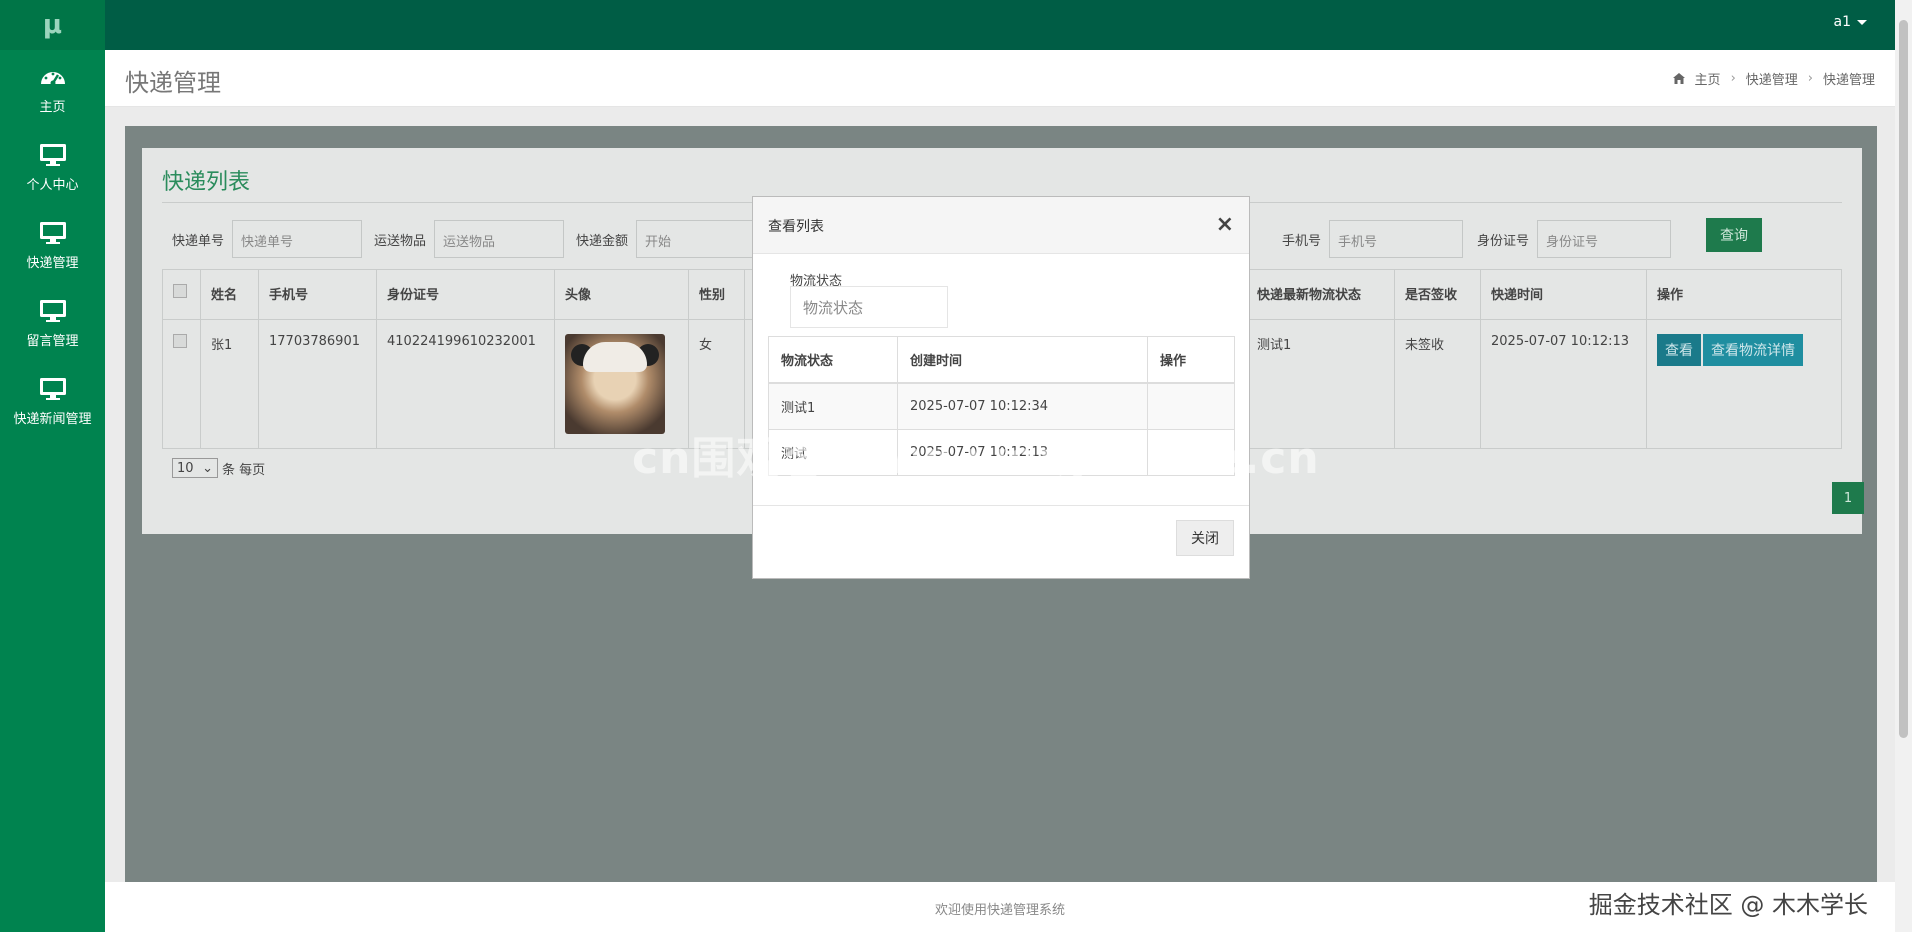 The width and height of the screenshot is (1912, 932). Describe the element at coordinates (52, 107) in the screenshot. I see `sidebar-item-label: 主页` at that location.